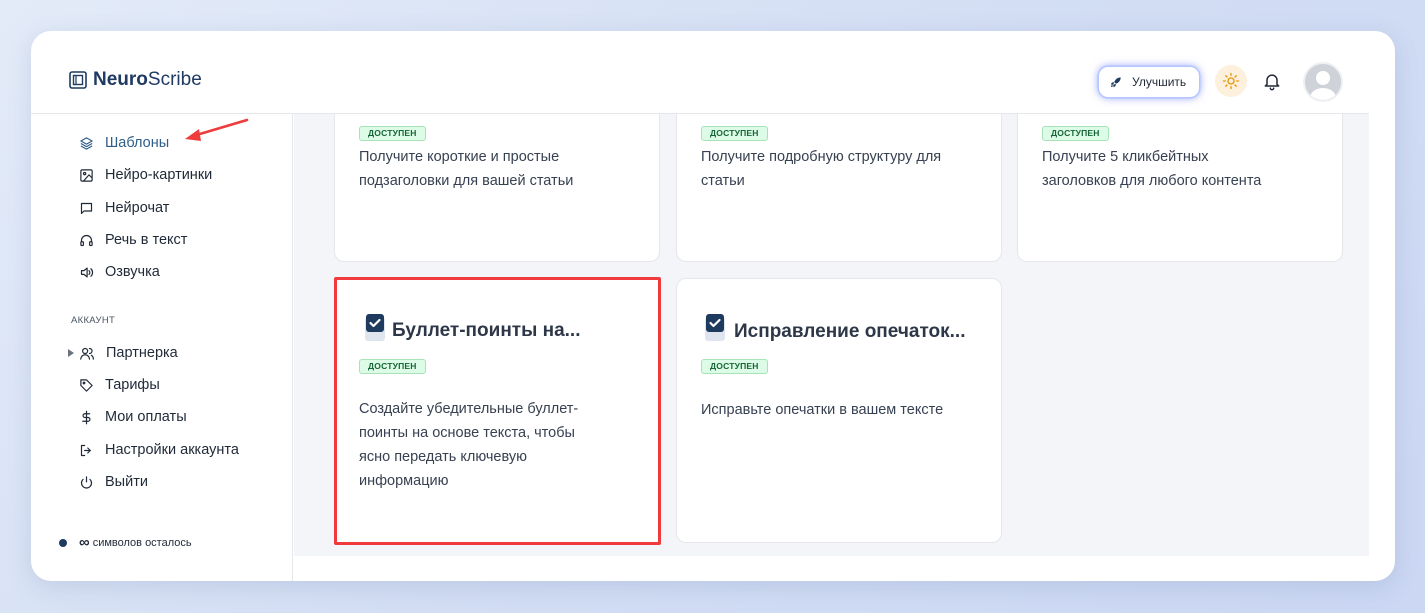 This screenshot has height=613, width=1425. What do you see at coordinates (459, 157) in the screenshot?
I see `desc-line: Получите короткие и простые` at bounding box center [459, 157].